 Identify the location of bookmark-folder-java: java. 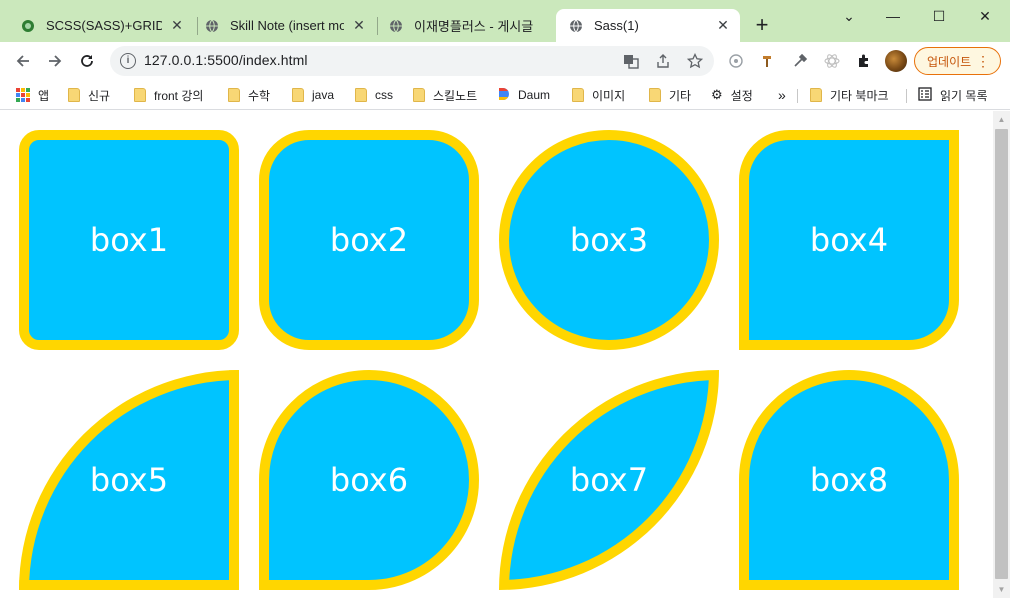
(313, 95).